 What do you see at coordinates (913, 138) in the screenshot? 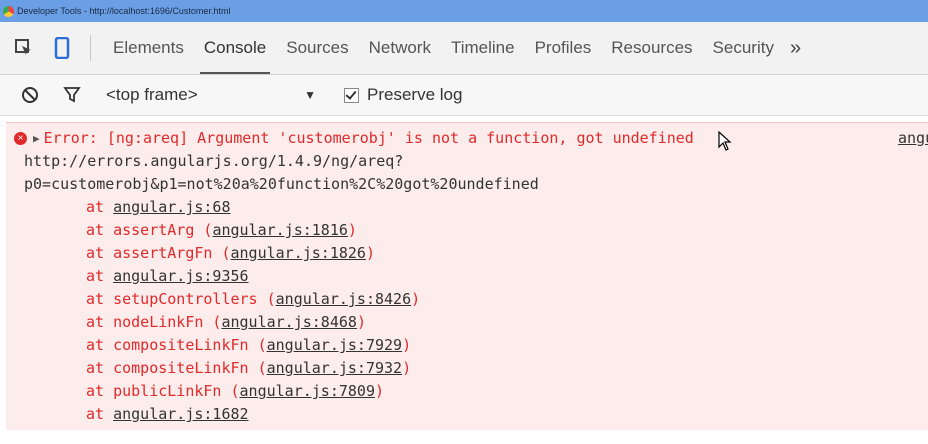
I see `source-link: angu` at bounding box center [913, 138].